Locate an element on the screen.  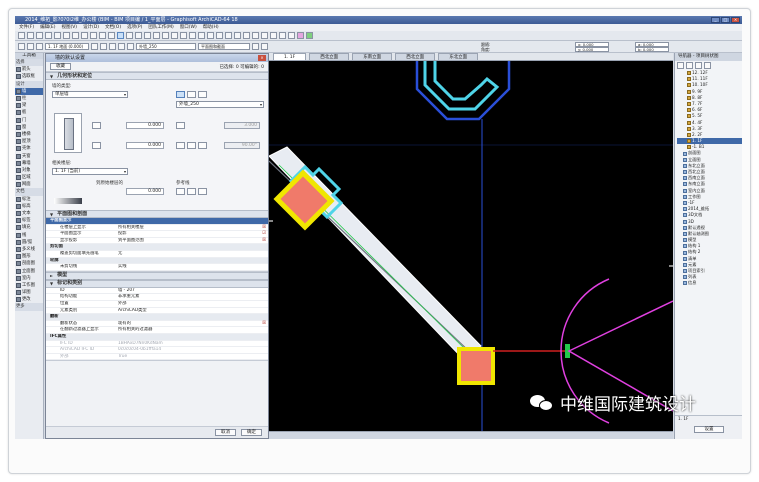
cut-icon is located at coordinates (57, 35).